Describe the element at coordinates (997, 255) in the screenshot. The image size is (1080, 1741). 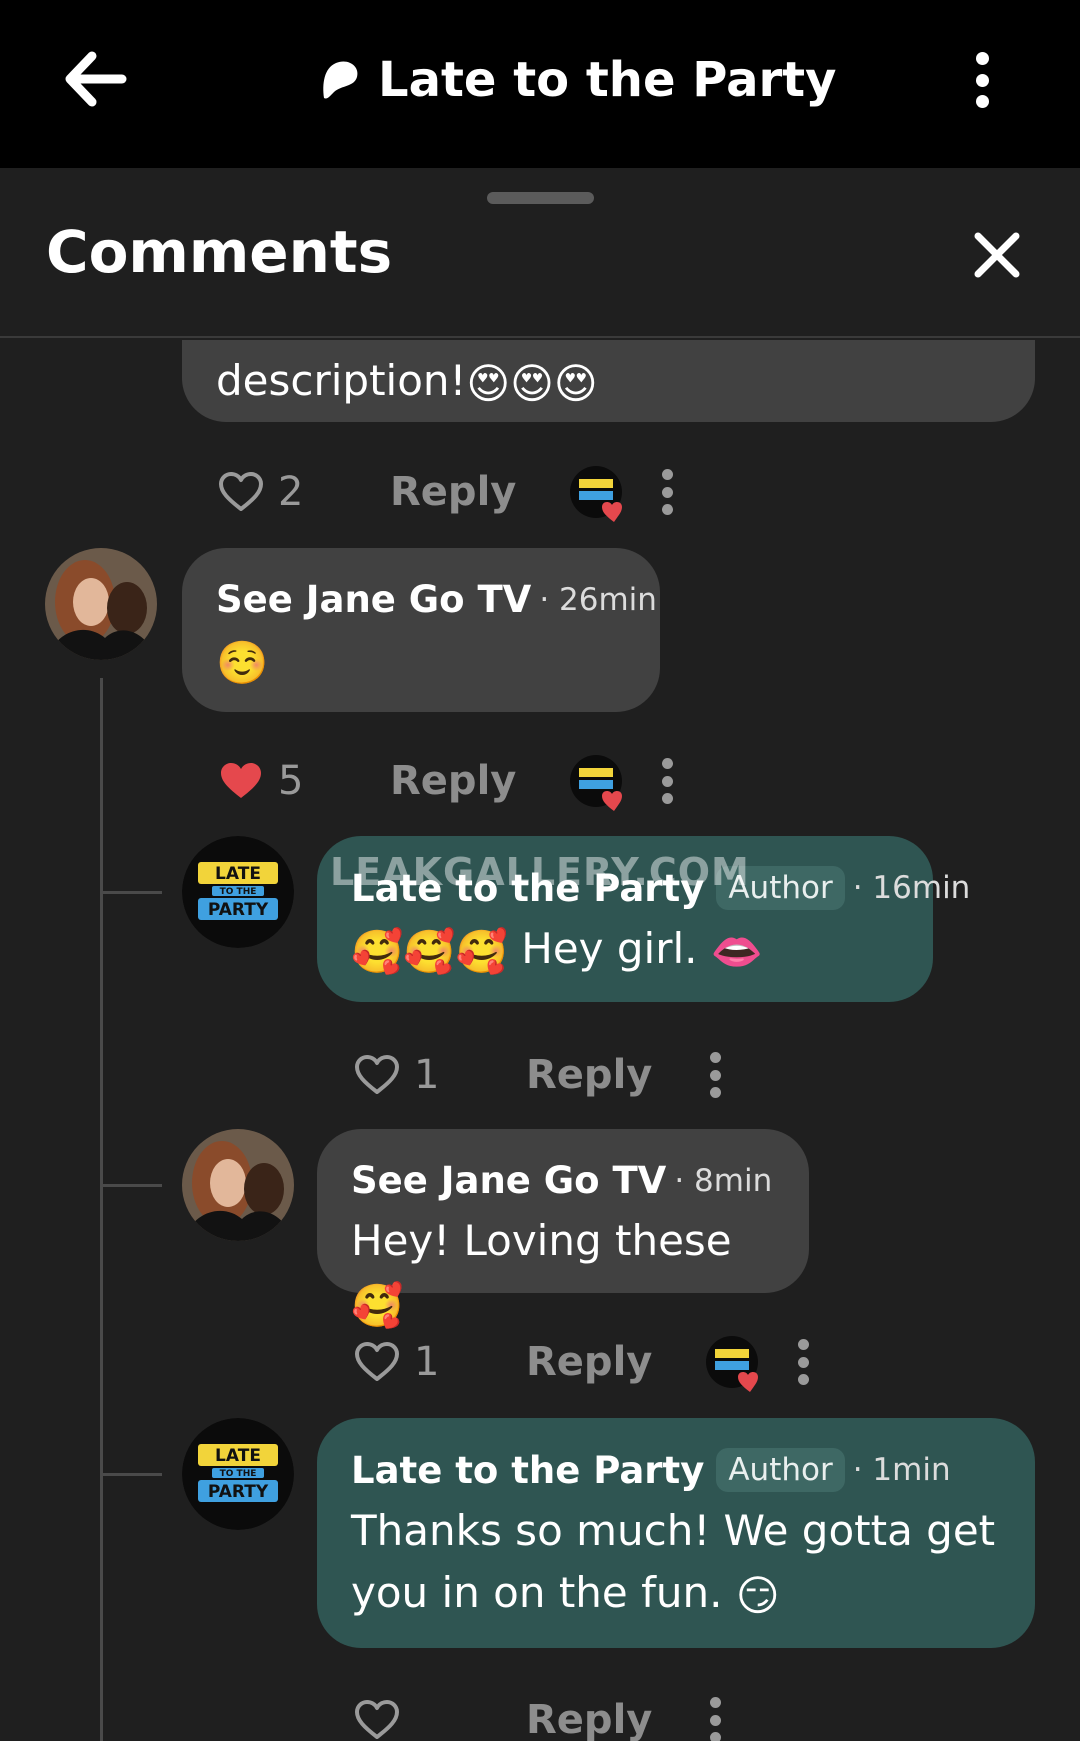
I see `close-icon` at that location.